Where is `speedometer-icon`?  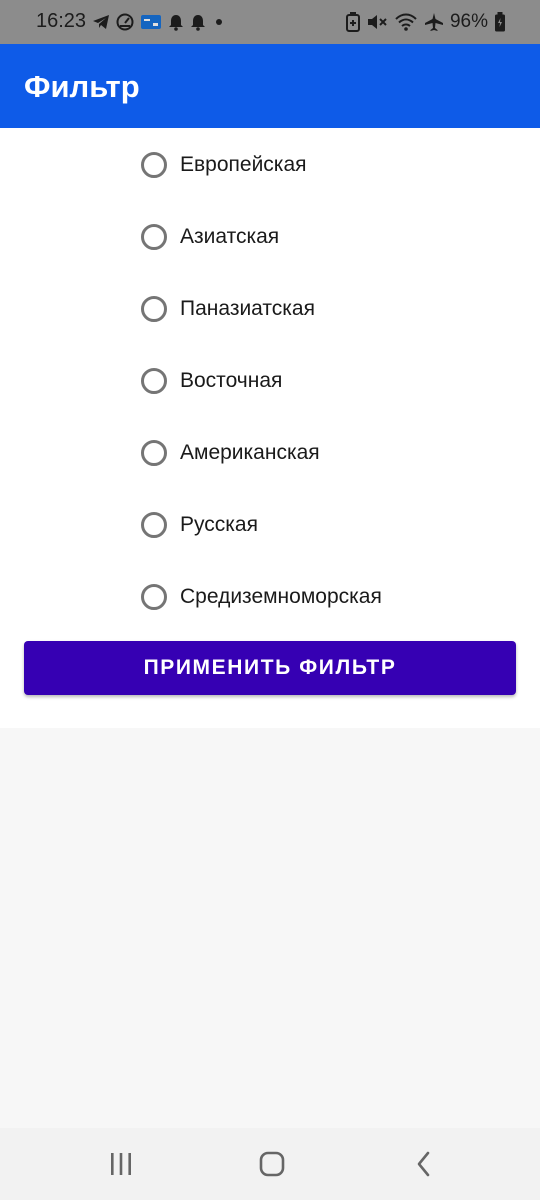 speedometer-icon is located at coordinates (125, 22).